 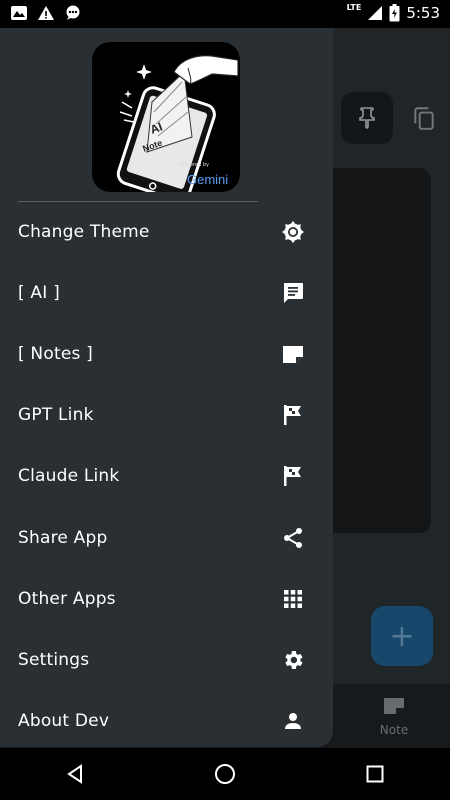 What do you see at coordinates (39, 292) in the screenshot?
I see `menu-item-label: [ AI ]` at bounding box center [39, 292].